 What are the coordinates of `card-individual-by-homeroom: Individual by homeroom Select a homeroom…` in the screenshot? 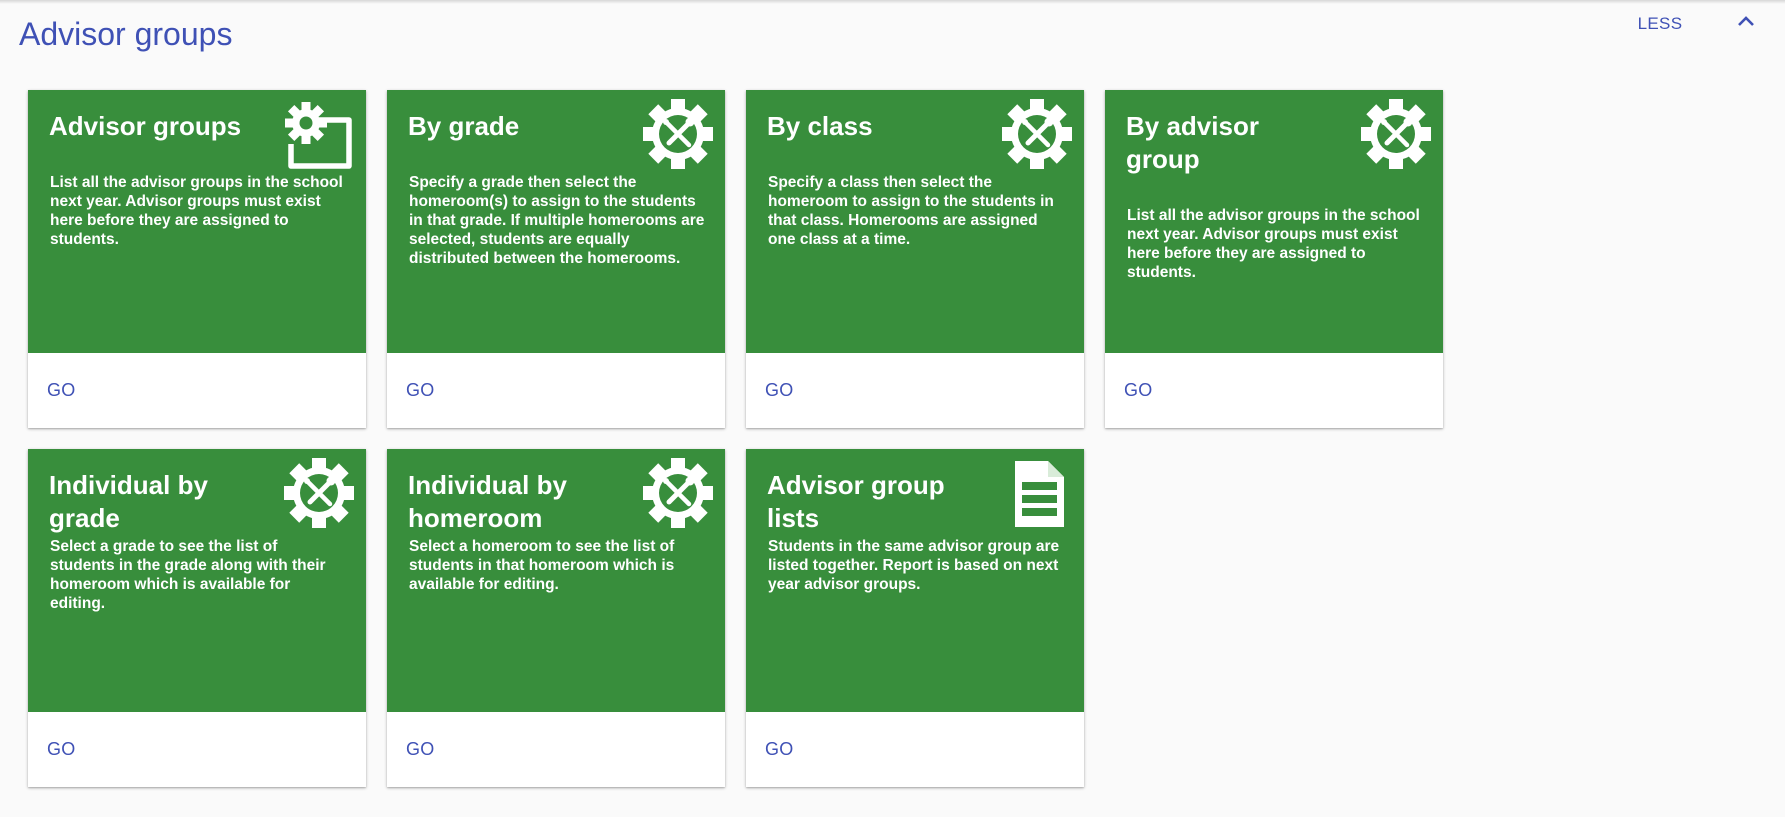 It's located at (556, 618).